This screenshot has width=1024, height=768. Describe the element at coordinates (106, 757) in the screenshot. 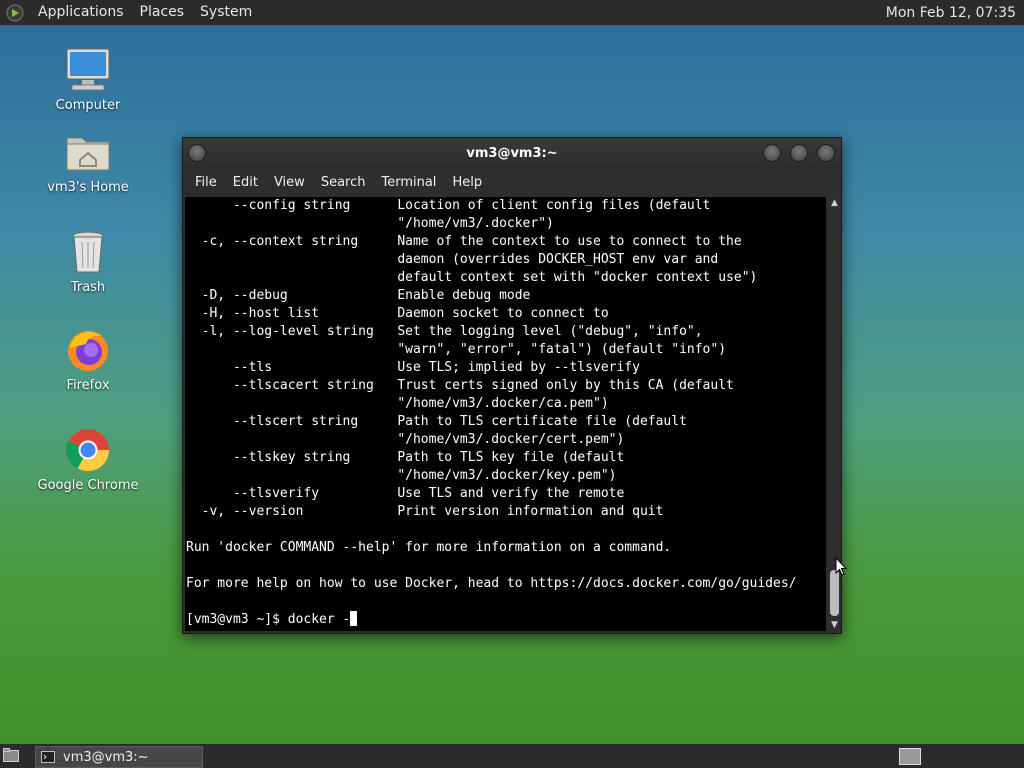

I see `taskbar-item-label: vm3@vm3:~` at that location.